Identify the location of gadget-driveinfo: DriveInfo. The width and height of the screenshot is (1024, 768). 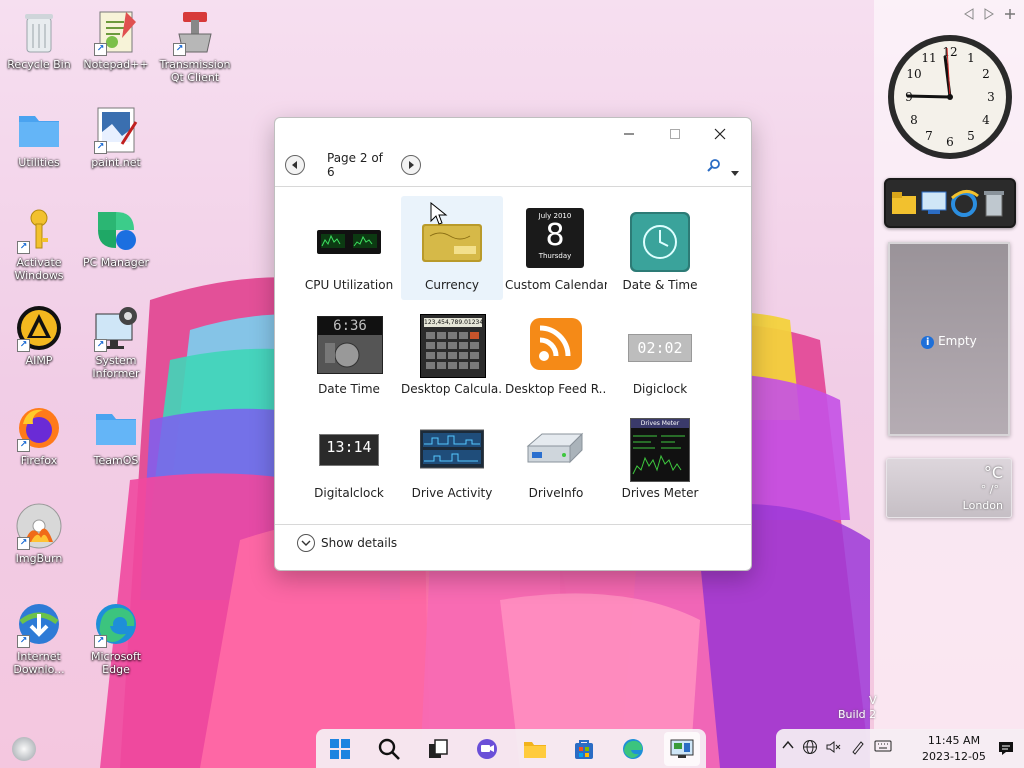
(556, 456).